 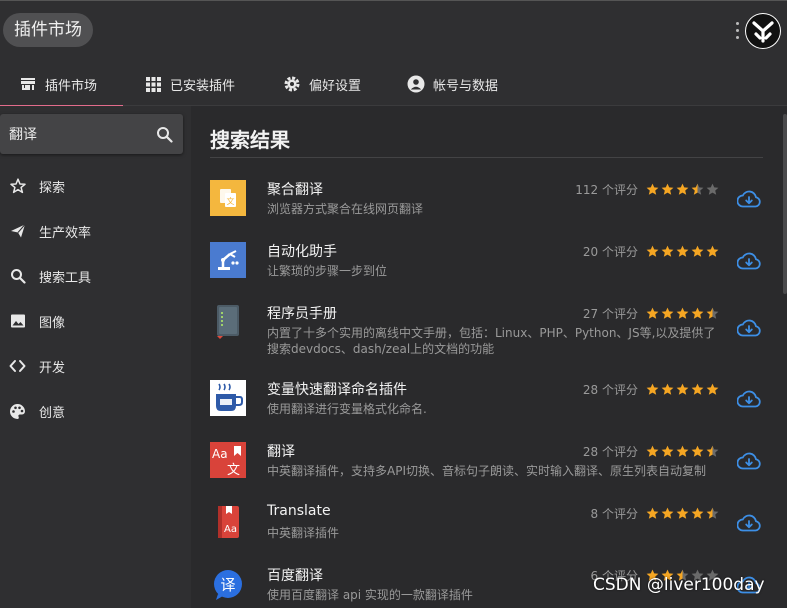 I want to click on plugin-item: 变量快速翻译命名插件 使用翻译进行变量格式化命名. 28 个评分, so click(x=487, y=408).